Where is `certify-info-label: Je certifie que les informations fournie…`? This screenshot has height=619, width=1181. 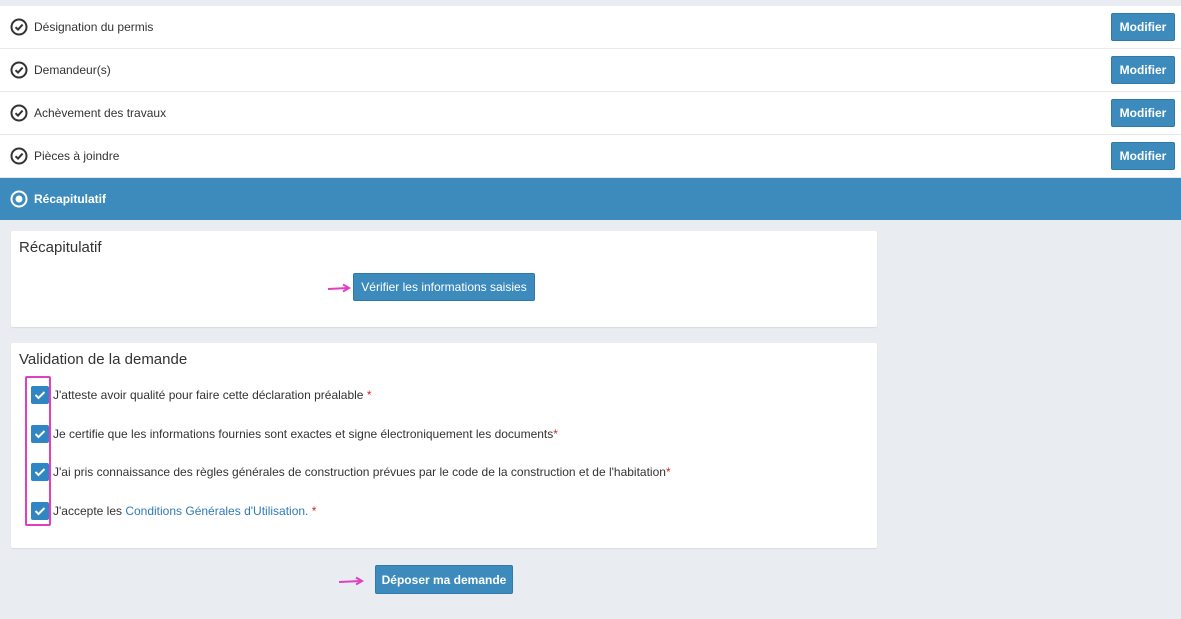
certify-info-label: Je certifie que les informations fournie… is located at coordinates (305, 434).